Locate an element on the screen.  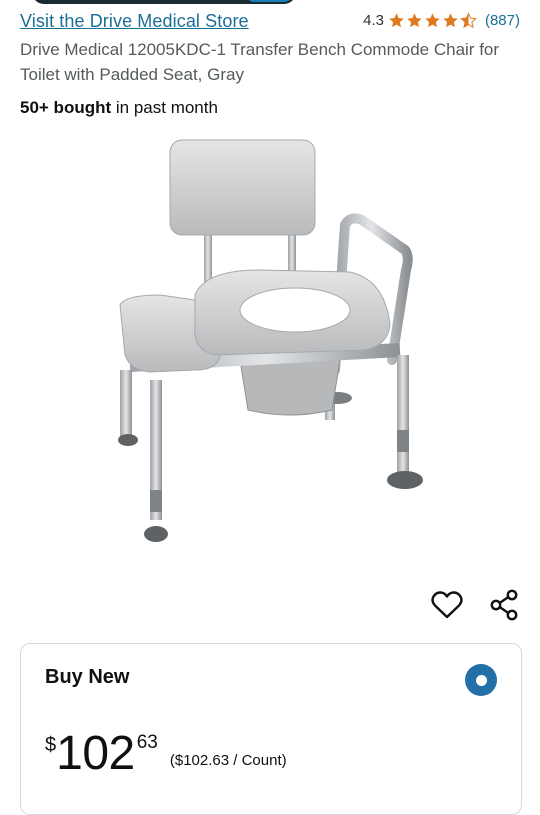
radio-selected-dot is located at coordinates (481, 680).